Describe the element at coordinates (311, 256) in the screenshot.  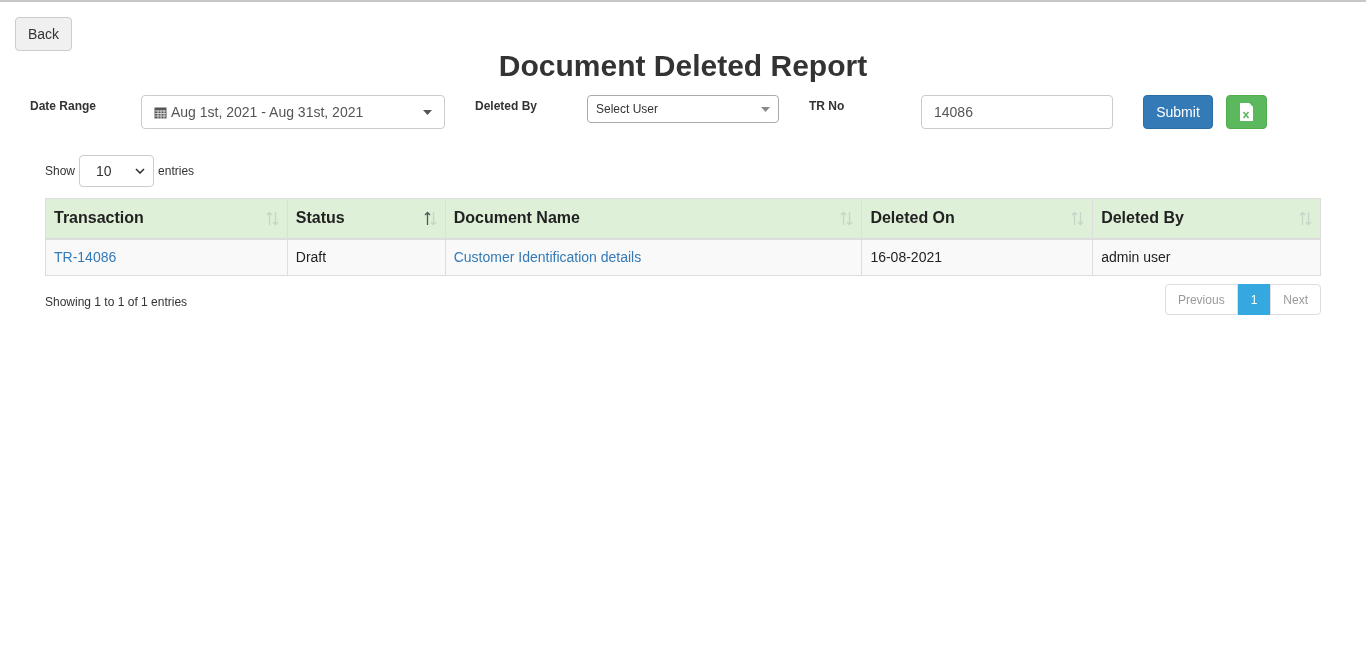
I see `table-cell: Draft` at that location.